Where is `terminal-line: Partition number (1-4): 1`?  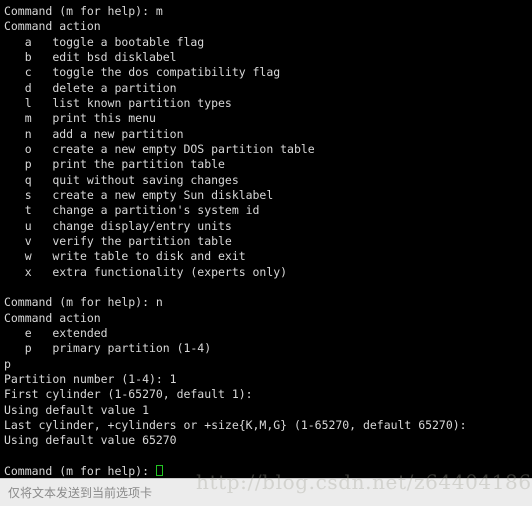 terminal-line: Partition number (1-4): 1 is located at coordinates (90, 378).